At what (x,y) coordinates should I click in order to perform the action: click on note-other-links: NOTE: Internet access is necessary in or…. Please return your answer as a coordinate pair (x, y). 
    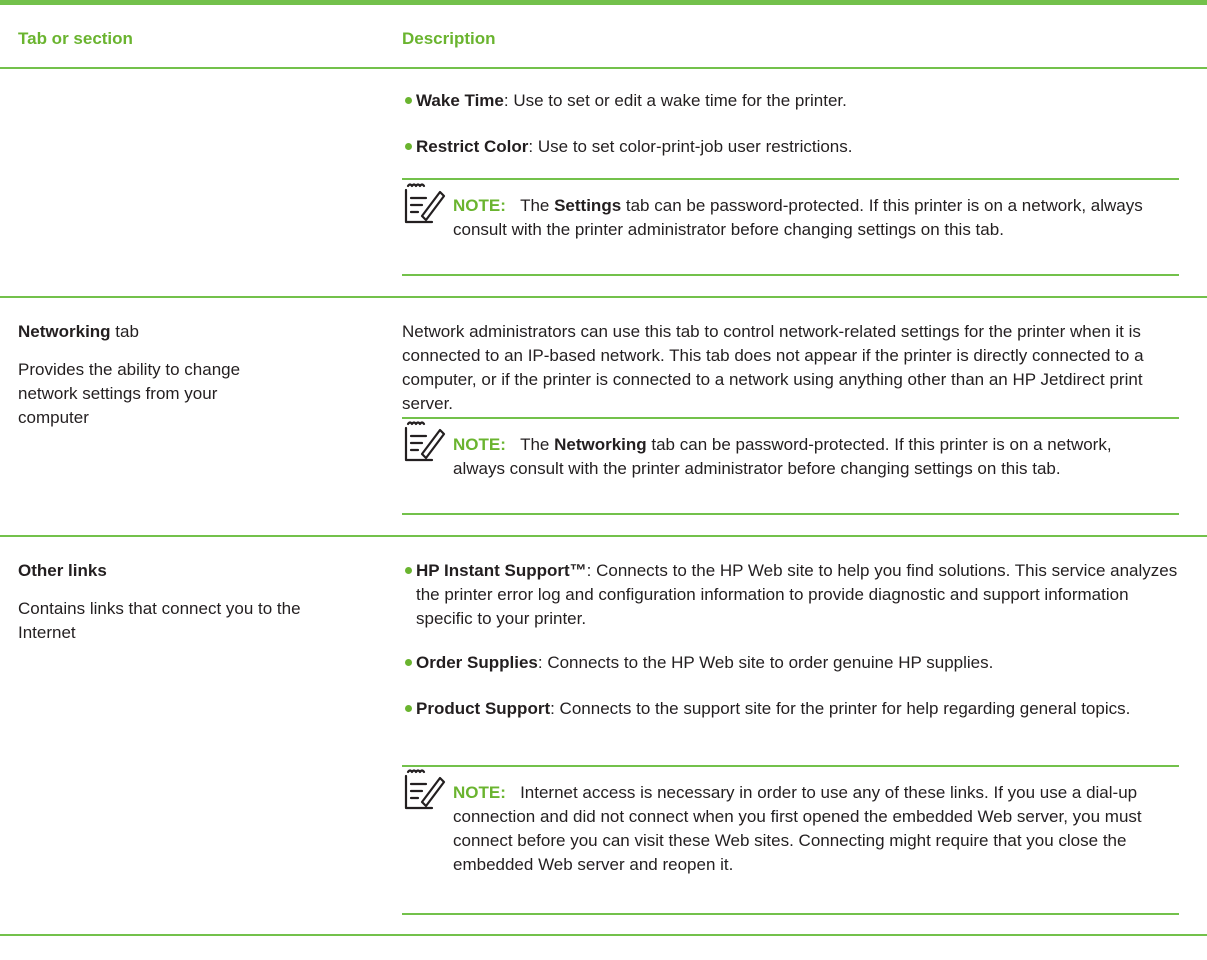
    Looking at the image, I should click on (797, 828).